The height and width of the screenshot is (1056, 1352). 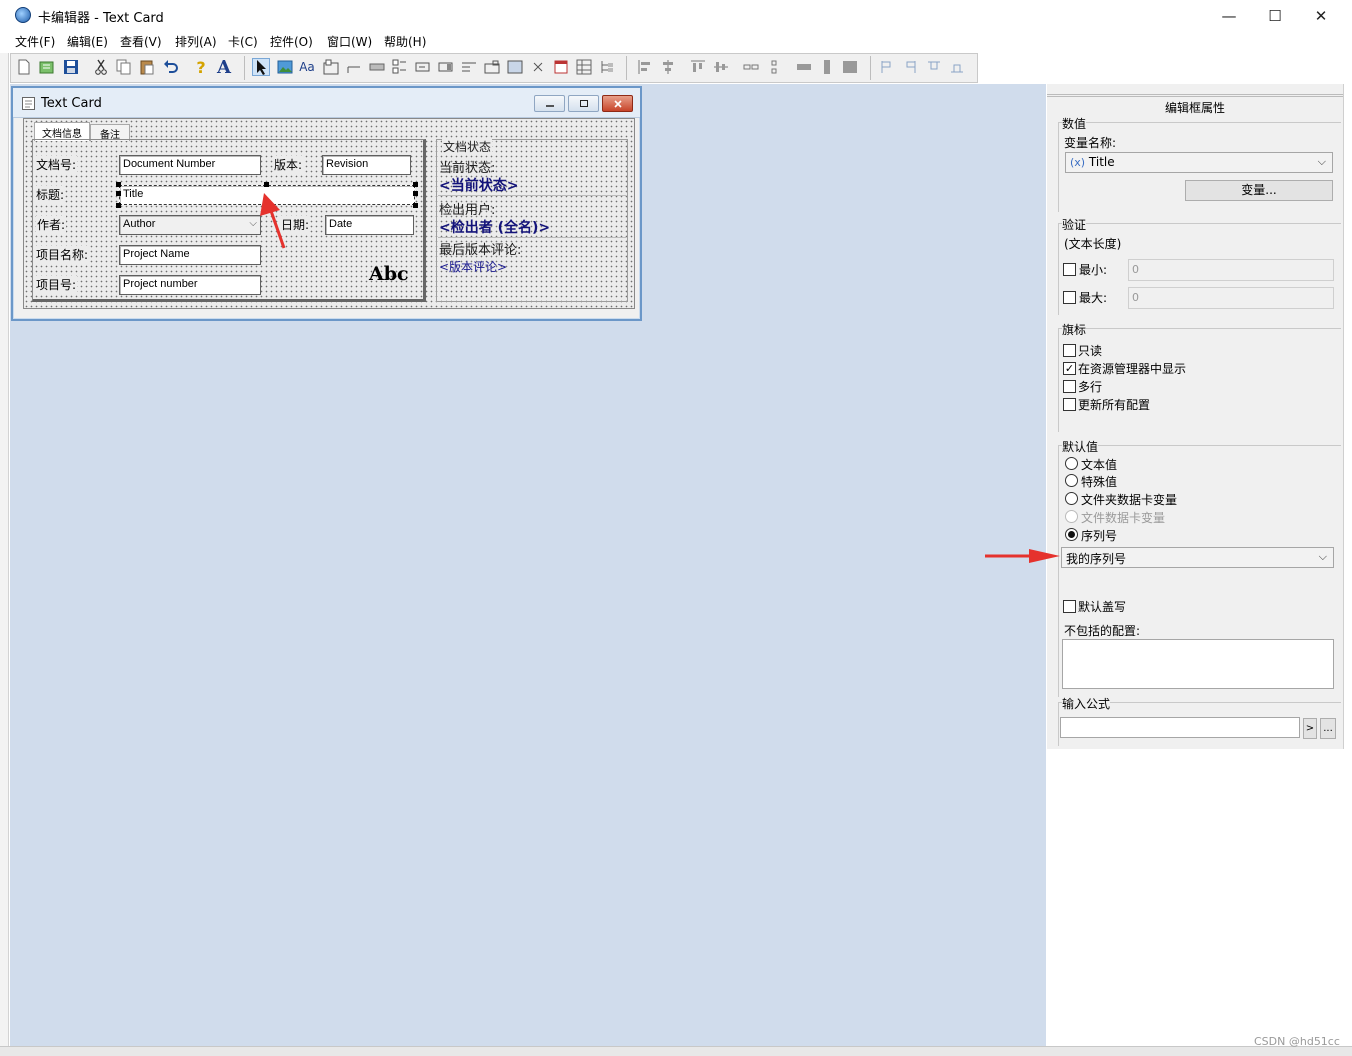 What do you see at coordinates (190, 225) in the screenshot?
I see `author-combo: Author ⌵` at bounding box center [190, 225].